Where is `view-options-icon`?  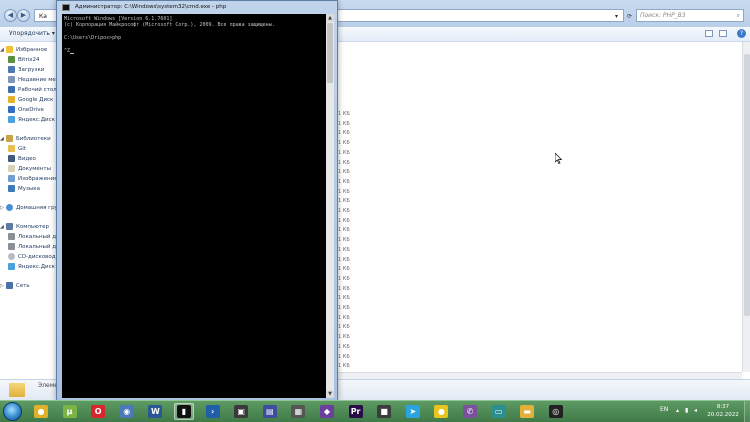 view-options-icon is located at coordinates (709, 33).